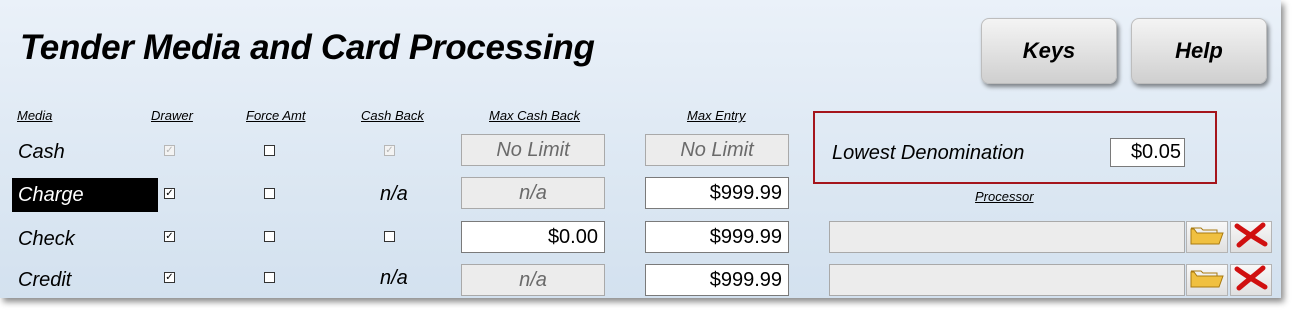 The height and width of the screenshot is (312, 1295). Describe the element at coordinates (535, 115) in the screenshot. I see `column-header-max-cash-back: Max Cash Back` at that location.